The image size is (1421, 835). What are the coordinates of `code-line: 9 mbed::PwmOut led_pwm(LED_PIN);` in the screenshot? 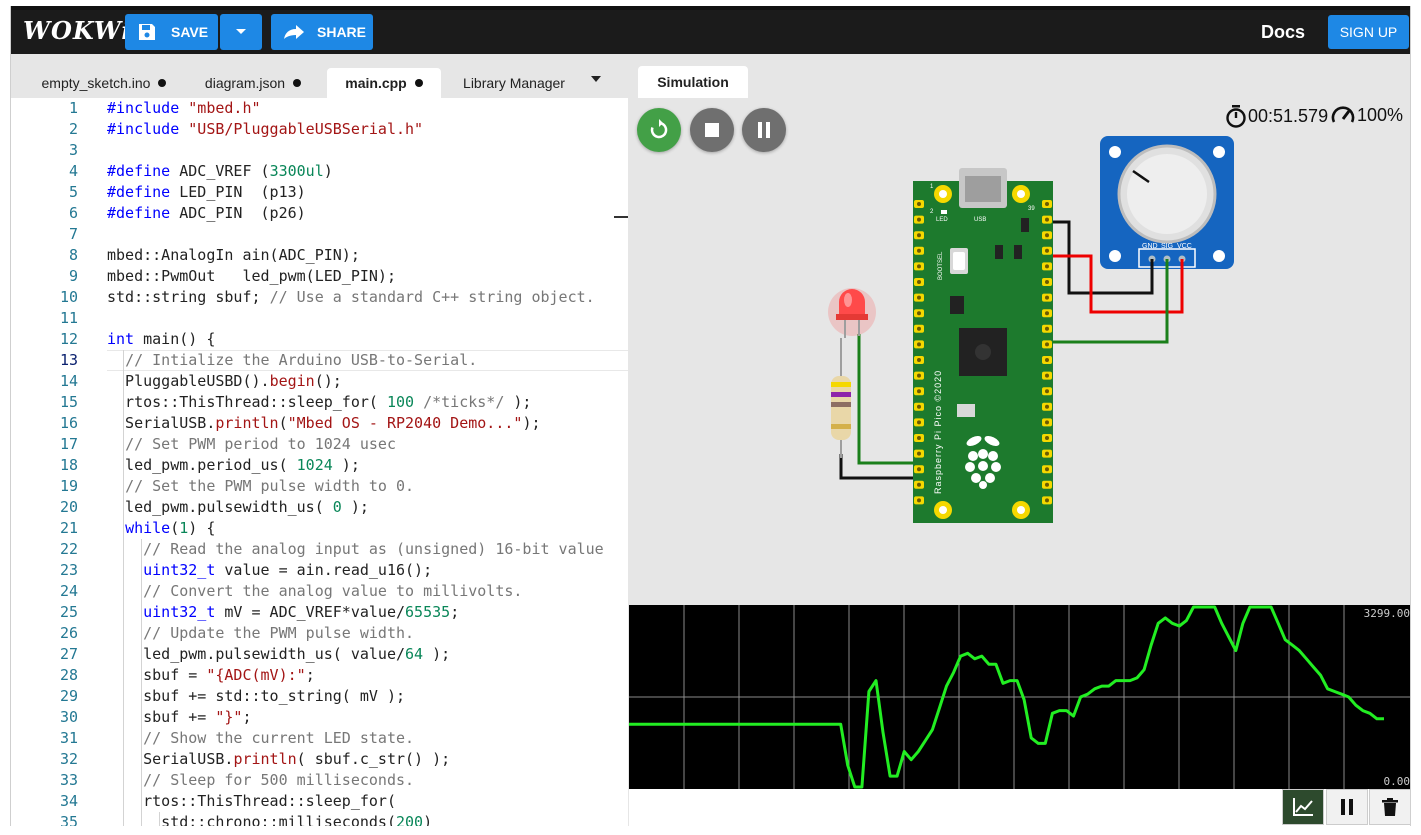 It's located at (319, 276).